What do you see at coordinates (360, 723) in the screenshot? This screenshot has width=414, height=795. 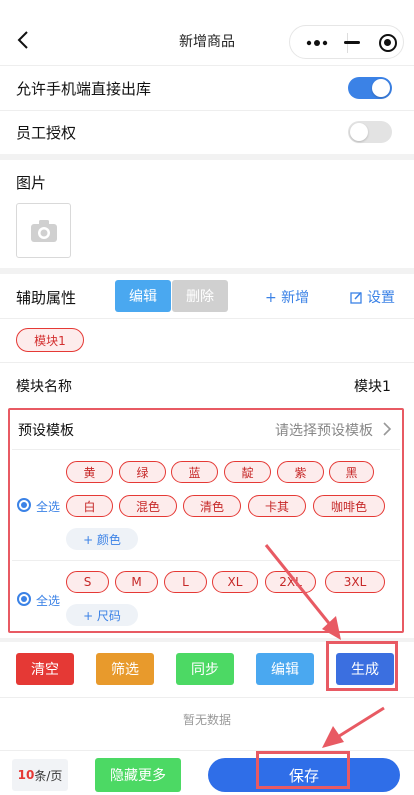 I see `arrow-to-save` at bounding box center [360, 723].